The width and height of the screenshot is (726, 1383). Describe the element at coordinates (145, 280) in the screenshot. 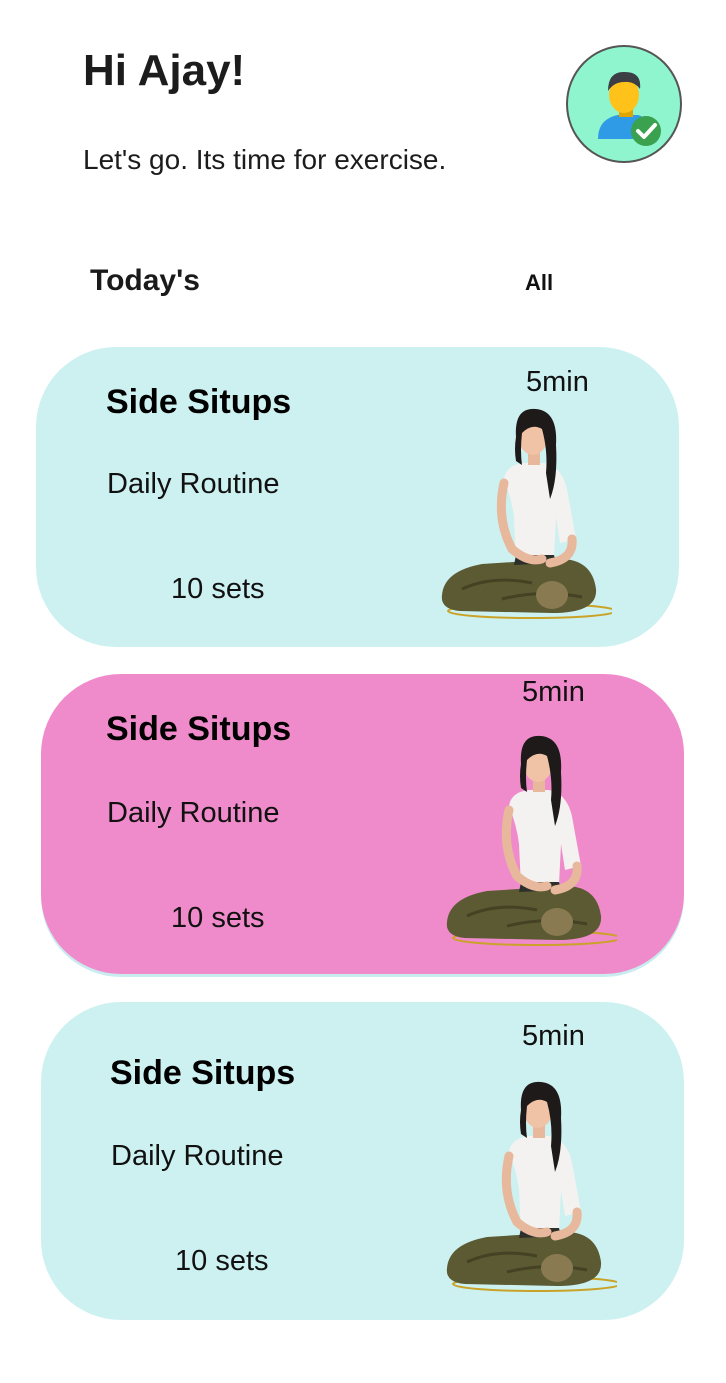

I see `section-title-todays: Today's` at that location.